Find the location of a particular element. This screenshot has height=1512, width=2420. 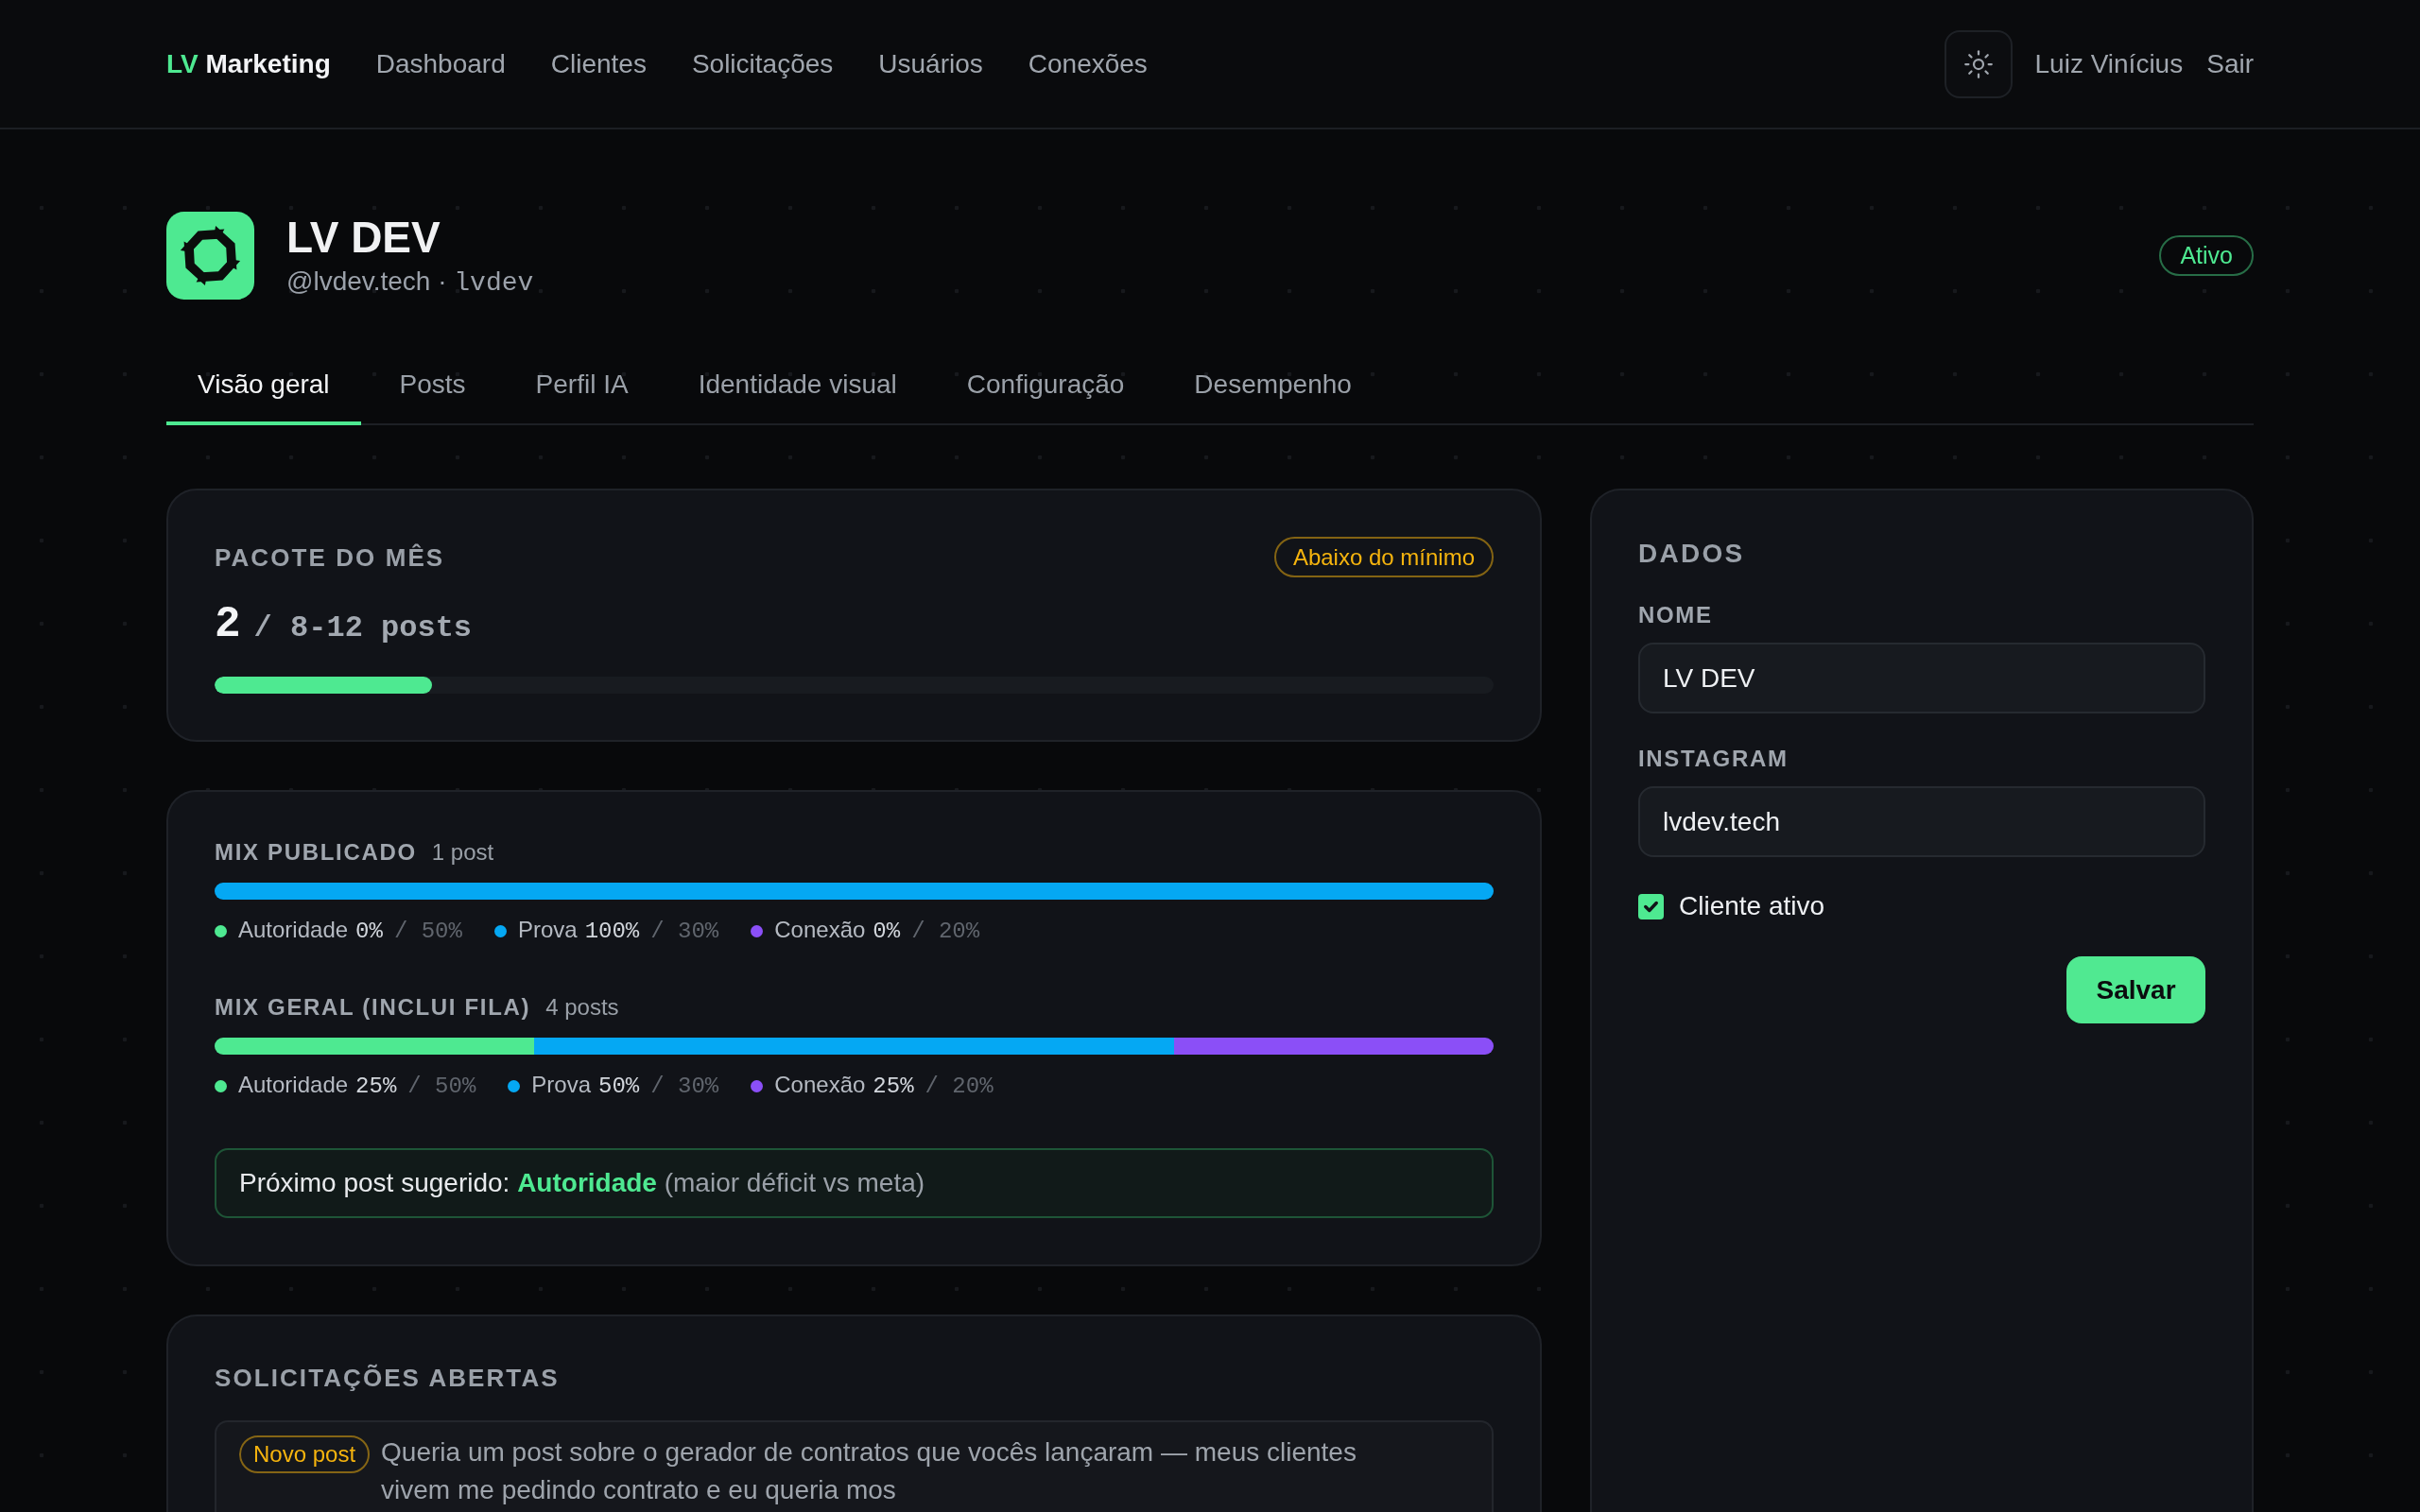

checkbox is located at coordinates (1651, 906).